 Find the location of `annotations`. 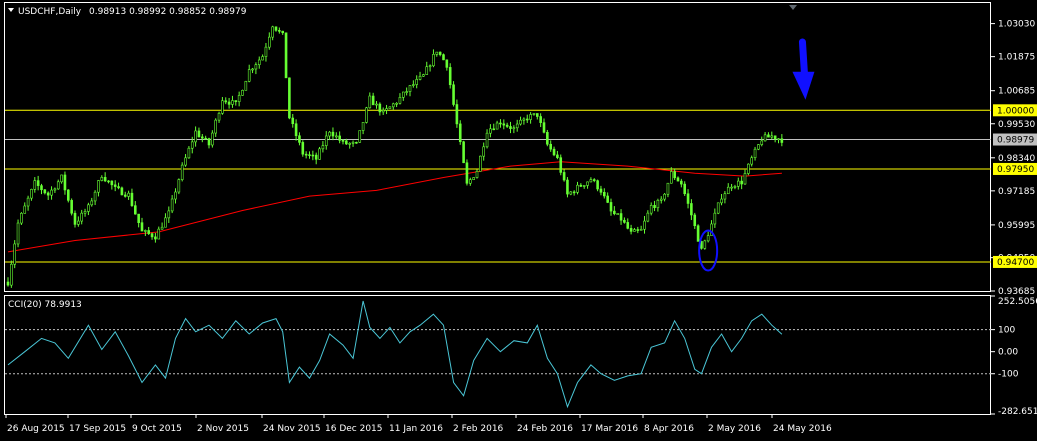

annotations is located at coordinates (756, 155).